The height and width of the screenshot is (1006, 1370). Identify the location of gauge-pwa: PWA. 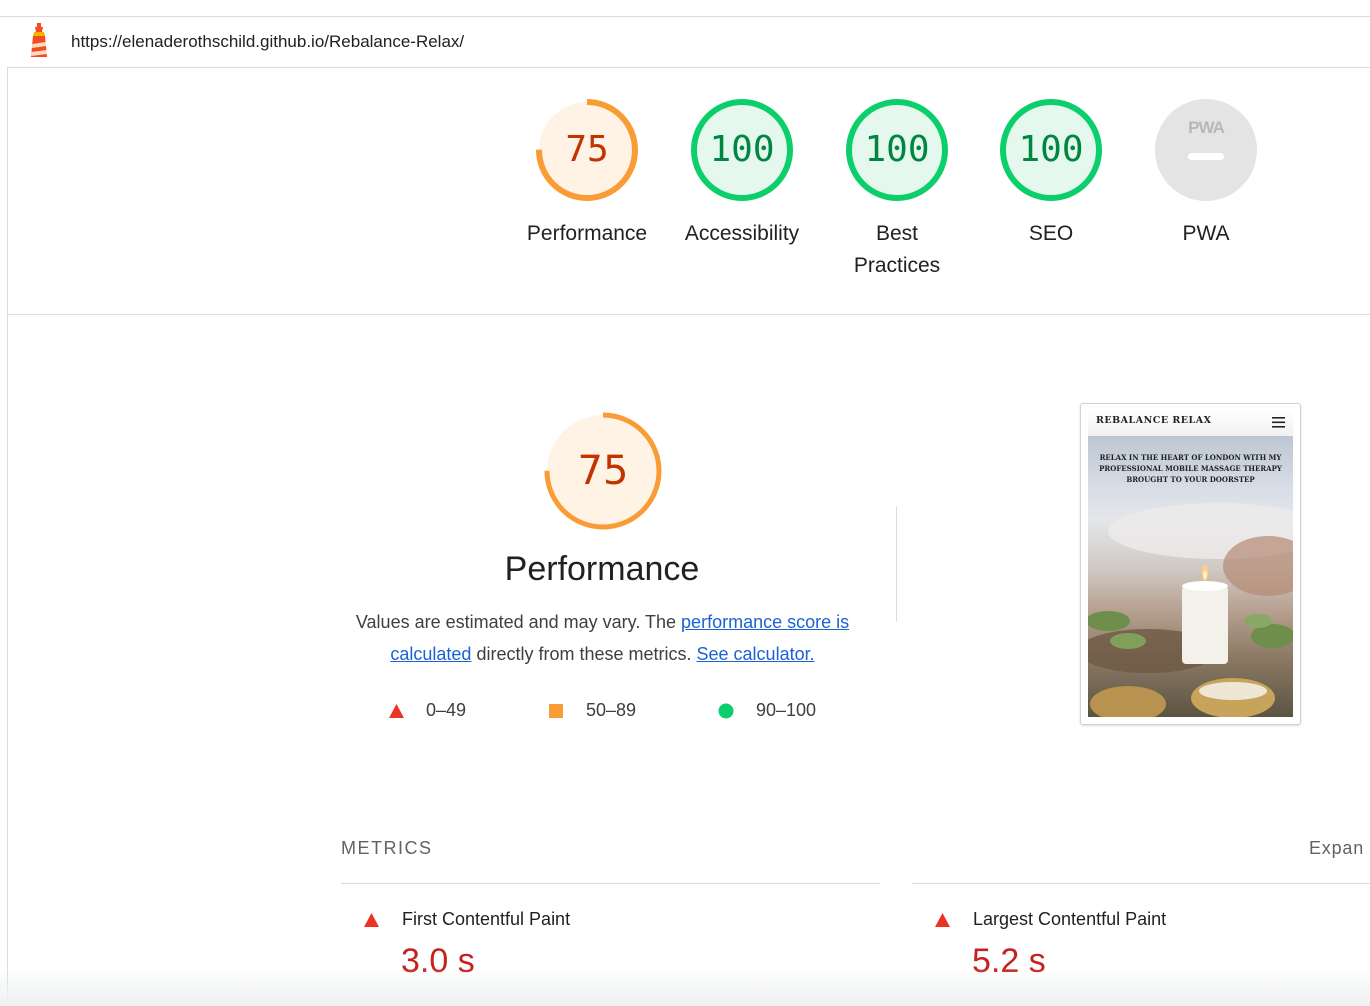
(1206, 150).